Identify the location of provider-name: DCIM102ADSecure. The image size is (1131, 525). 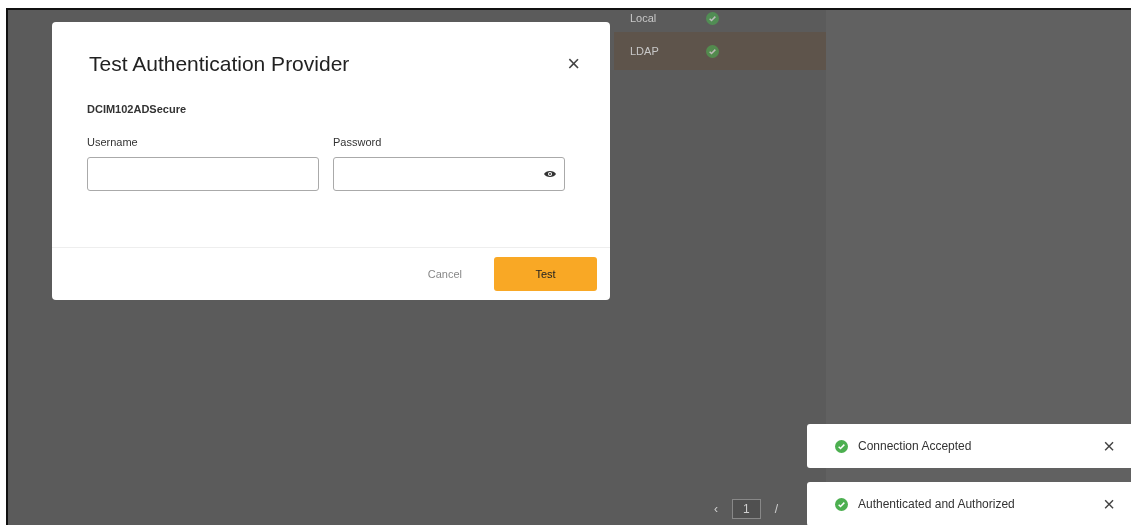
(137, 108).